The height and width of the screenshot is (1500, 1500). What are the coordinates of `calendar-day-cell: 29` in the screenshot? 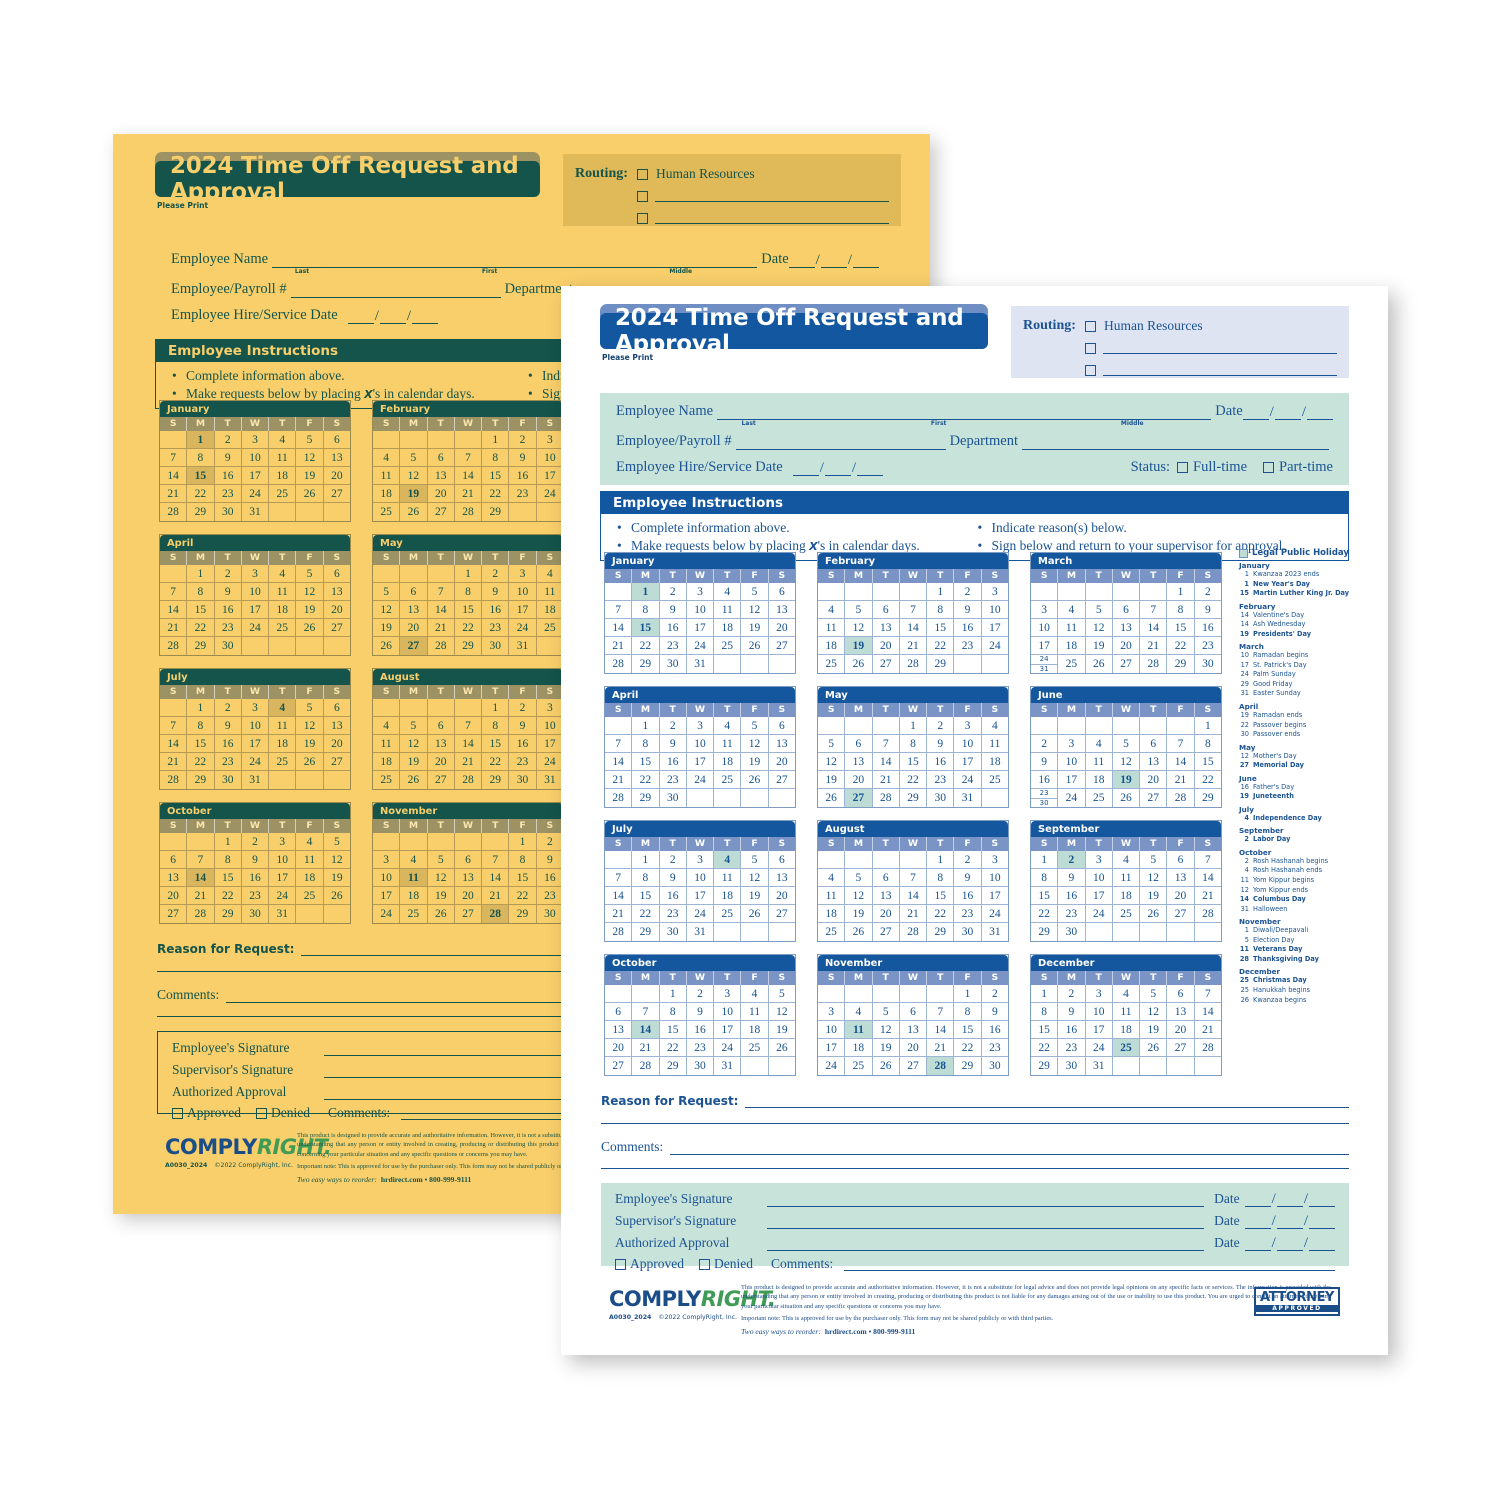 It's located at (646, 932).